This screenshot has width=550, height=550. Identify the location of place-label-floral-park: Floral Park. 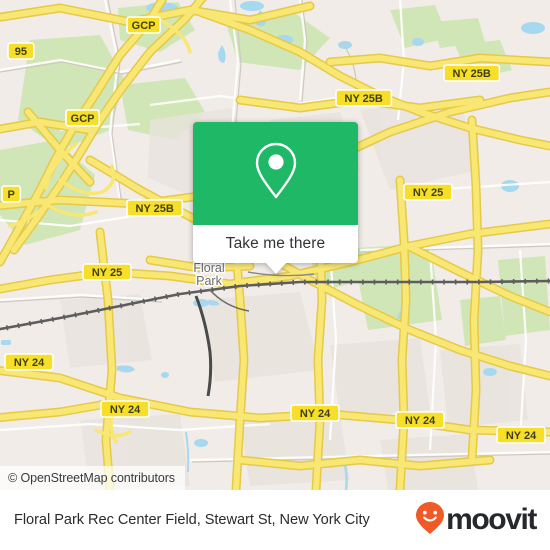
(209, 275).